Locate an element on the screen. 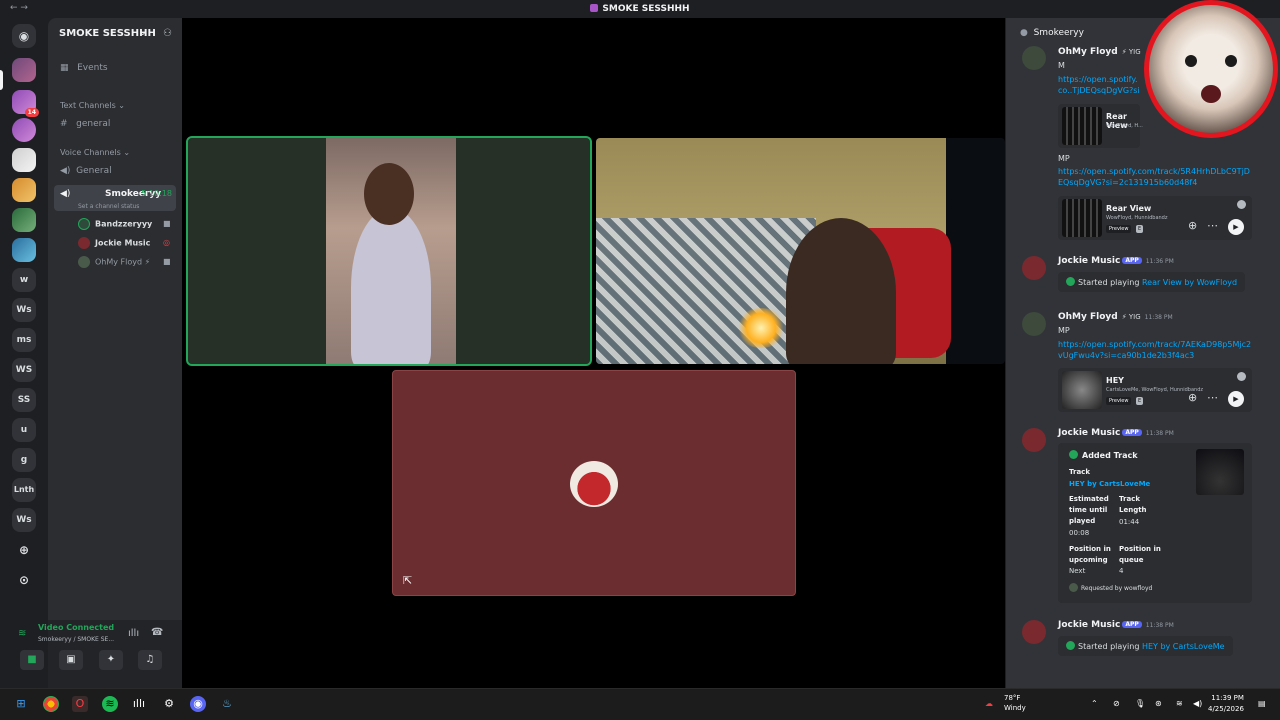  voice-category: Voice Channels ⌄ is located at coordinates (95, 152).